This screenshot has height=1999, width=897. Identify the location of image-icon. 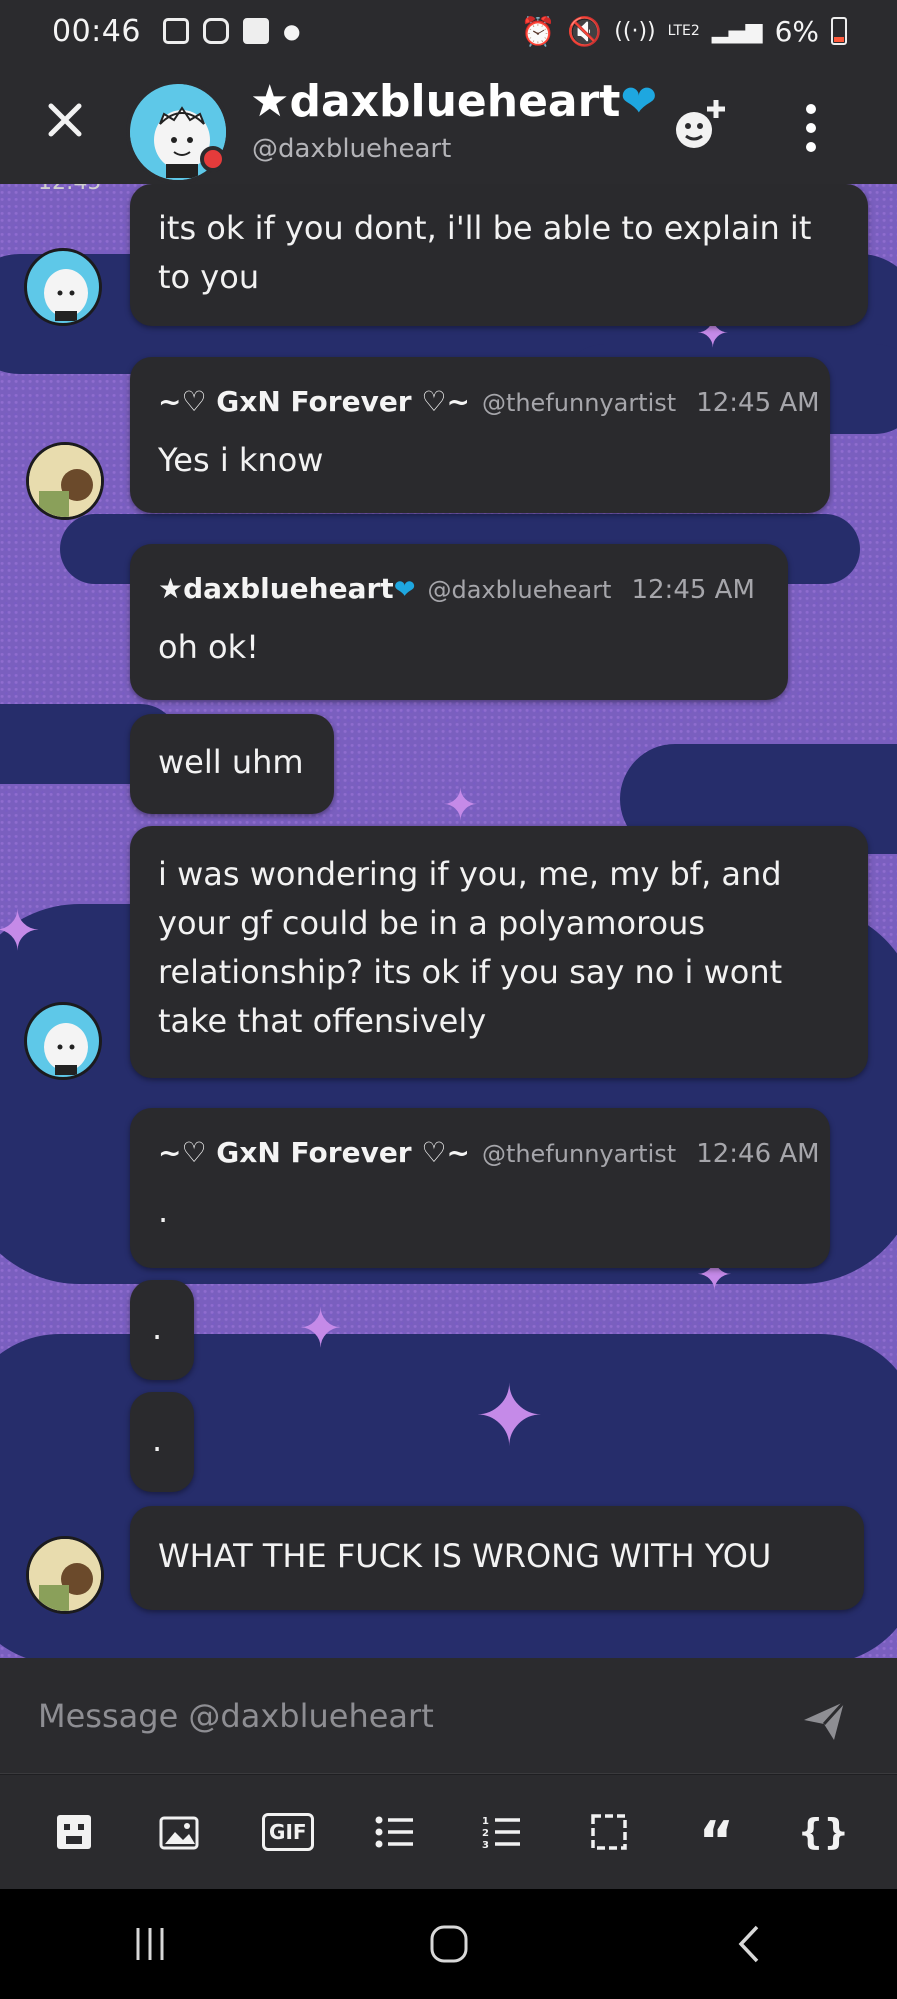
(179, 1833).